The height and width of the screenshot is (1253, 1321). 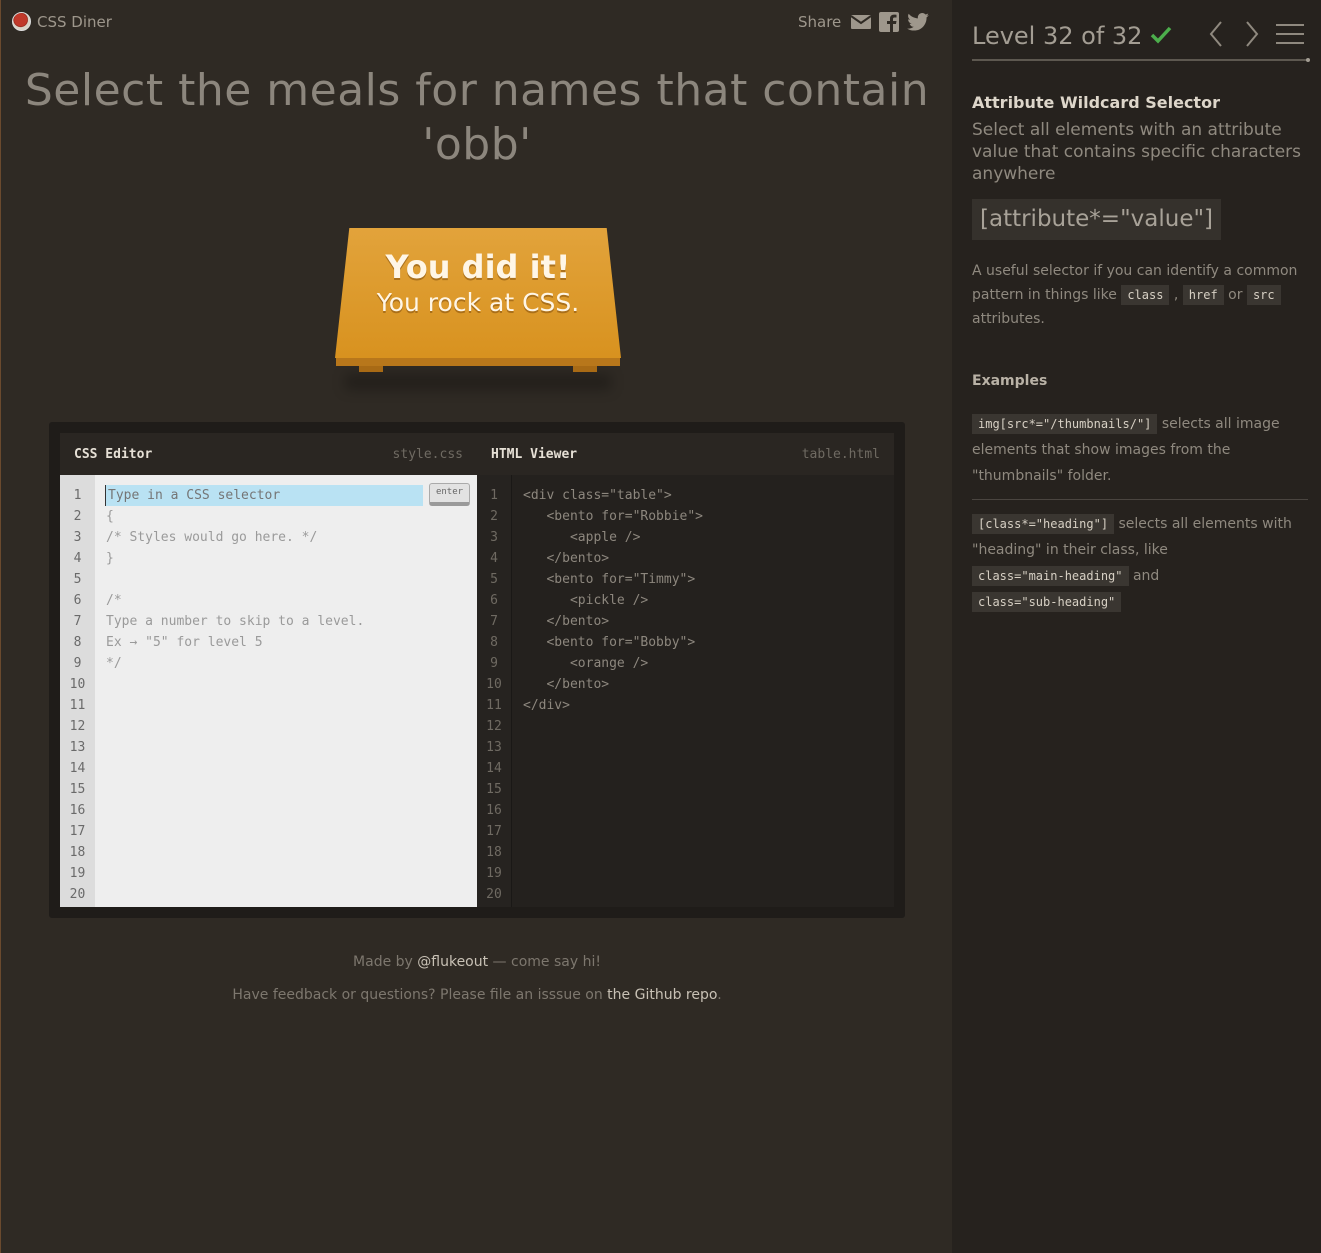 What do you see at coordinates (478, 267) in the screenshot?
I see `win-message-title: You did it!` at bounding box center [478, 267].